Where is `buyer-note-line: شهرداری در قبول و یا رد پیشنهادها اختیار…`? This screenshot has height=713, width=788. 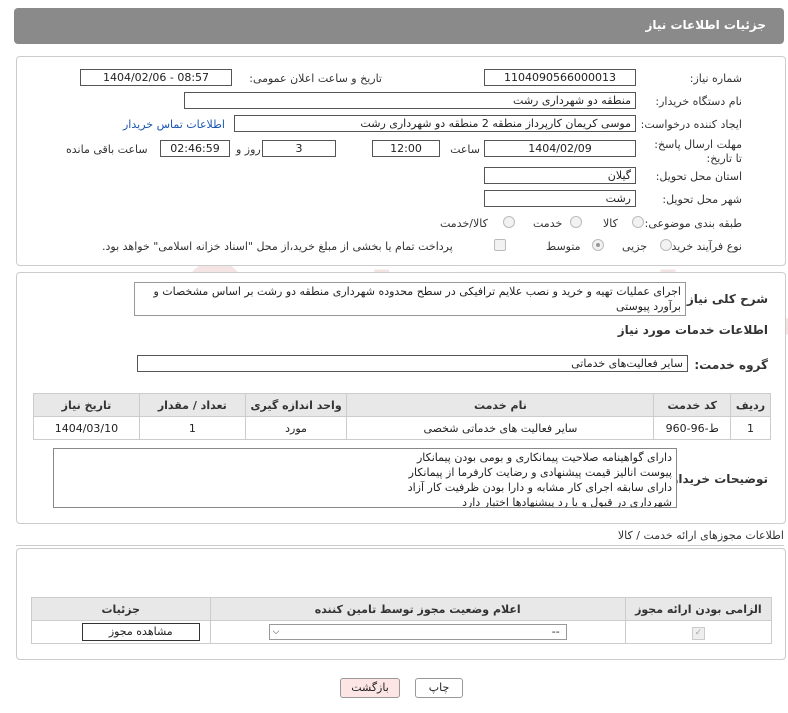
buyer-note-line: شهرداری در قبول و یا رد پیشنهادها اختیار… is located at coordinates (567, 502).